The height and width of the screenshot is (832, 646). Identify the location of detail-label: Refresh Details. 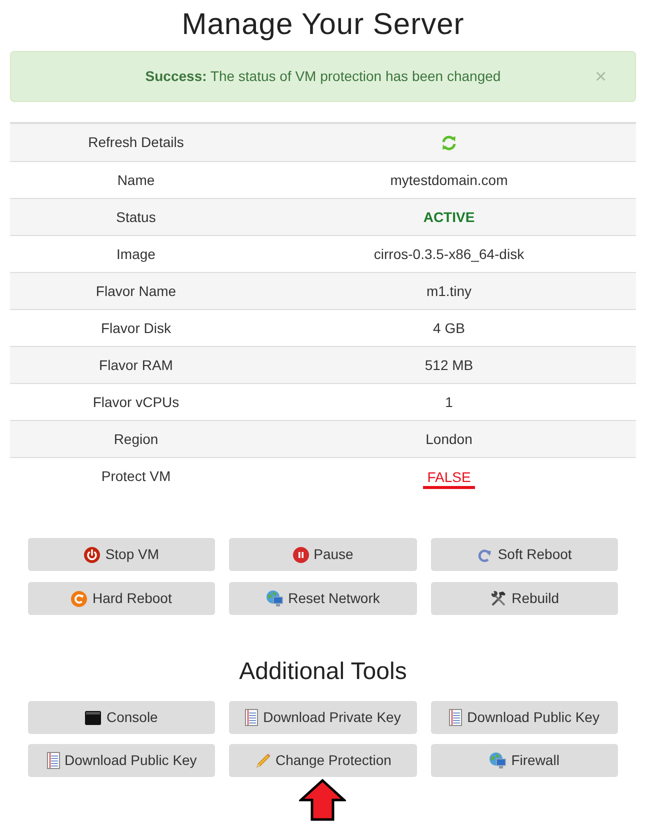
(136, 142).